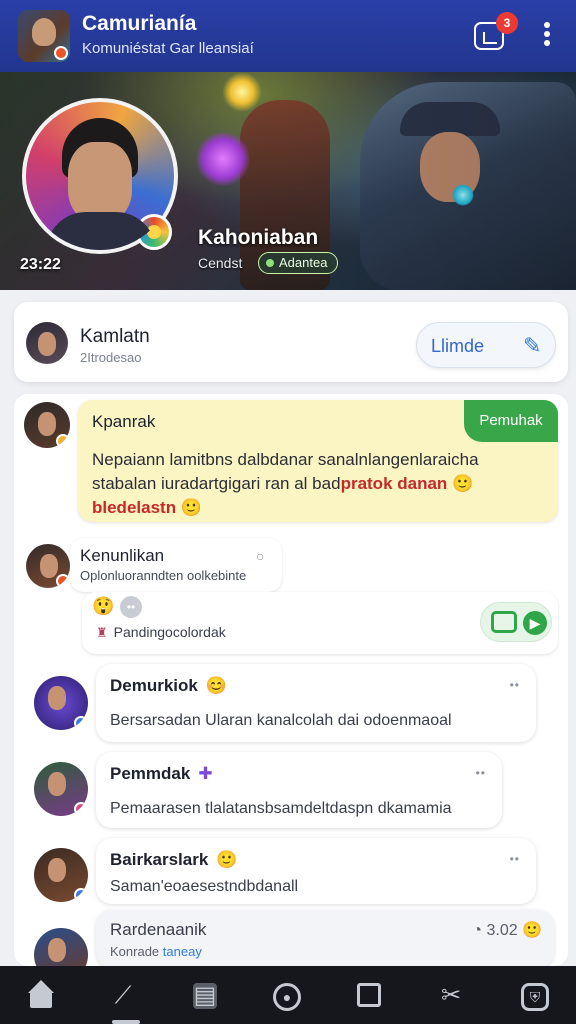  What do you see at coordinates (369, 995) in the screenshot?
I see `square-icon` at bounding box center [369, 995].